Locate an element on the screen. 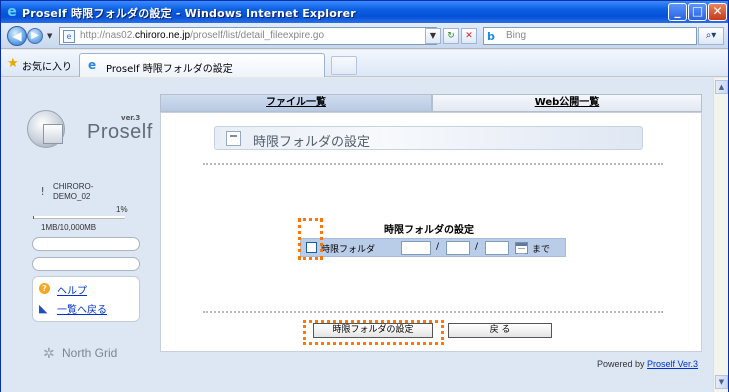  refresh-button: ↻ is located at coordinates (451, 36).